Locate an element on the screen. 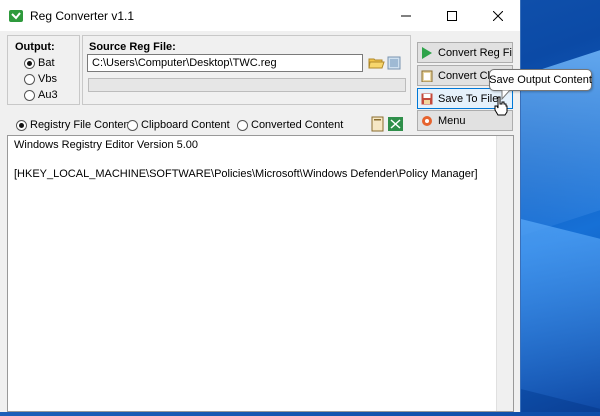 The image size is (600, 416). app-icon is located at coordinates (16, 16).